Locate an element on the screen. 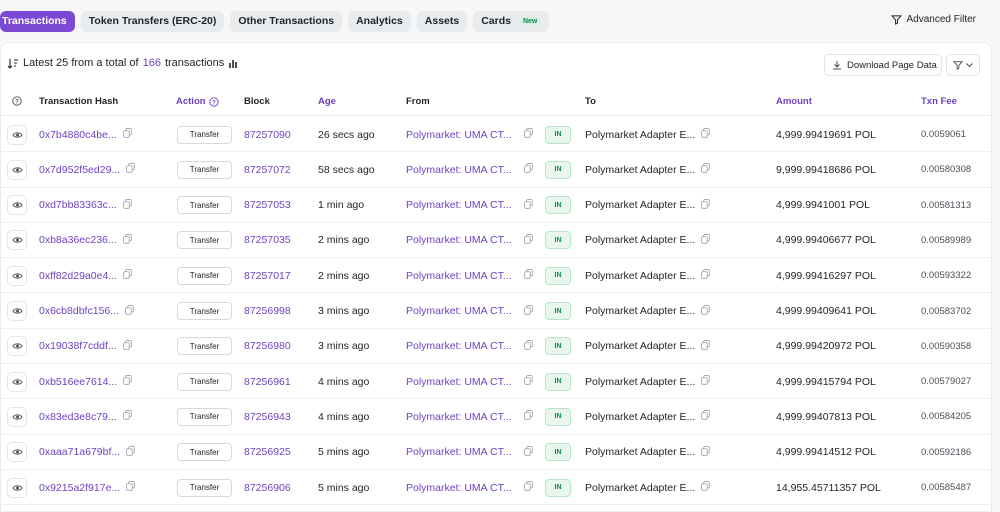  block-link: 87256943 is located at coordinates (267, 417).